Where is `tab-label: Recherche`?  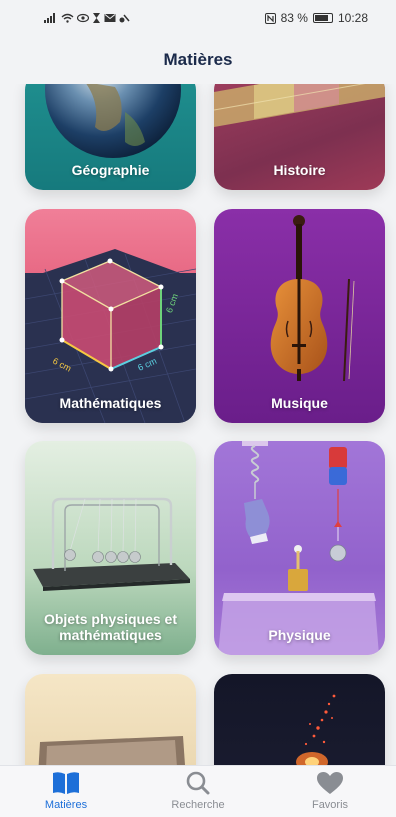 tab-label: Recherche is located at coordinates (198, 805).